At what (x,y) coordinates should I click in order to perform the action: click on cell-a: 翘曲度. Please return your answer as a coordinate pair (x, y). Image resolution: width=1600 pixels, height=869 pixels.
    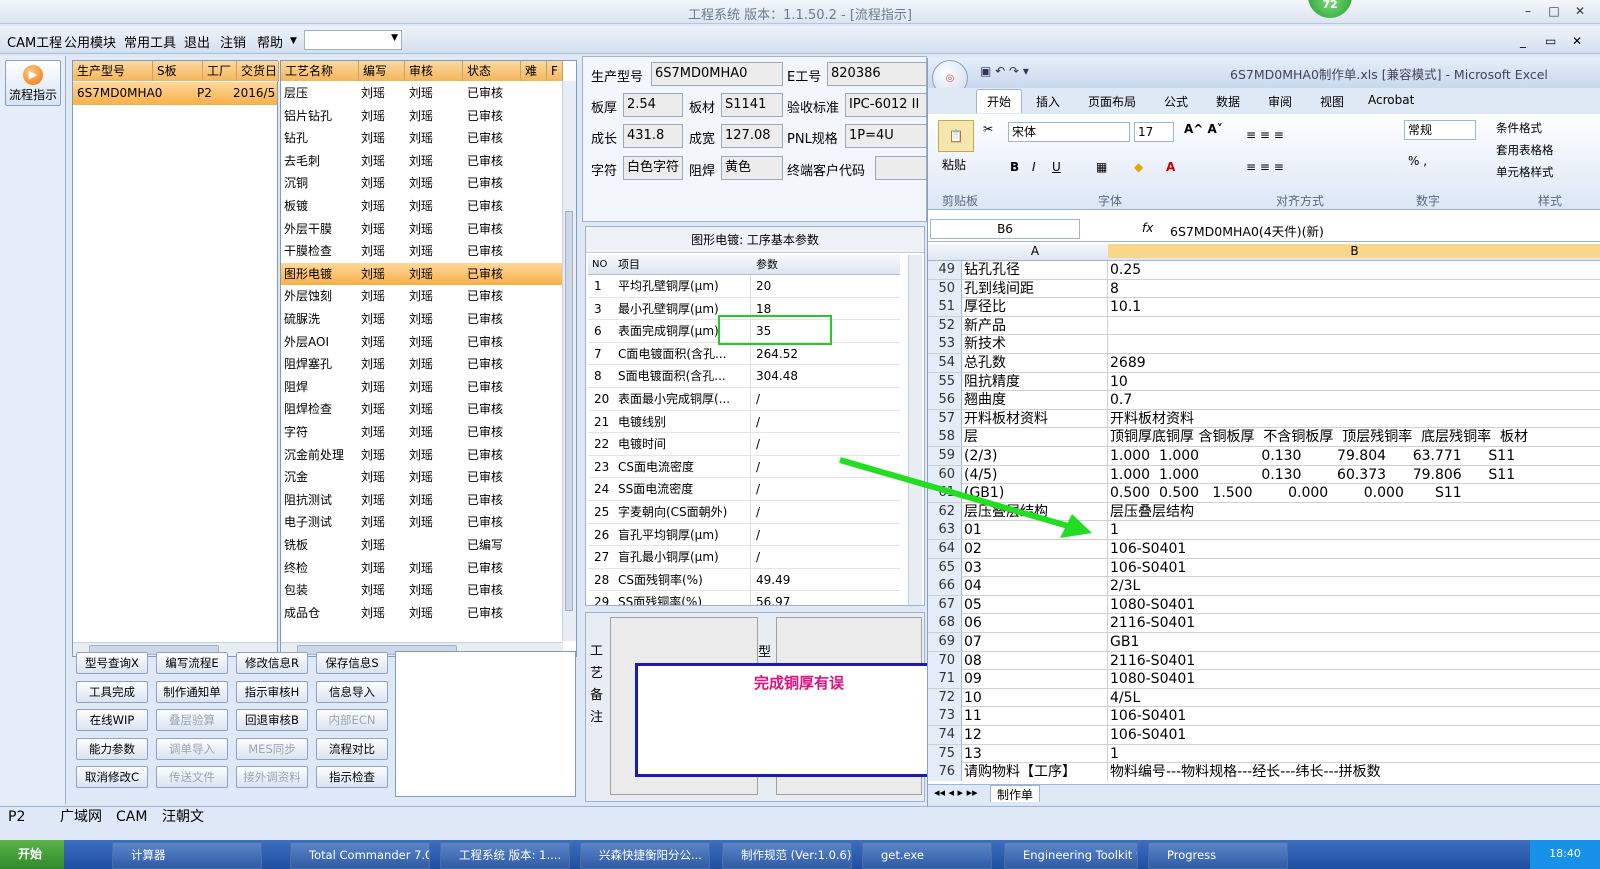
    Looking at the image, I should click on (1036, 400).